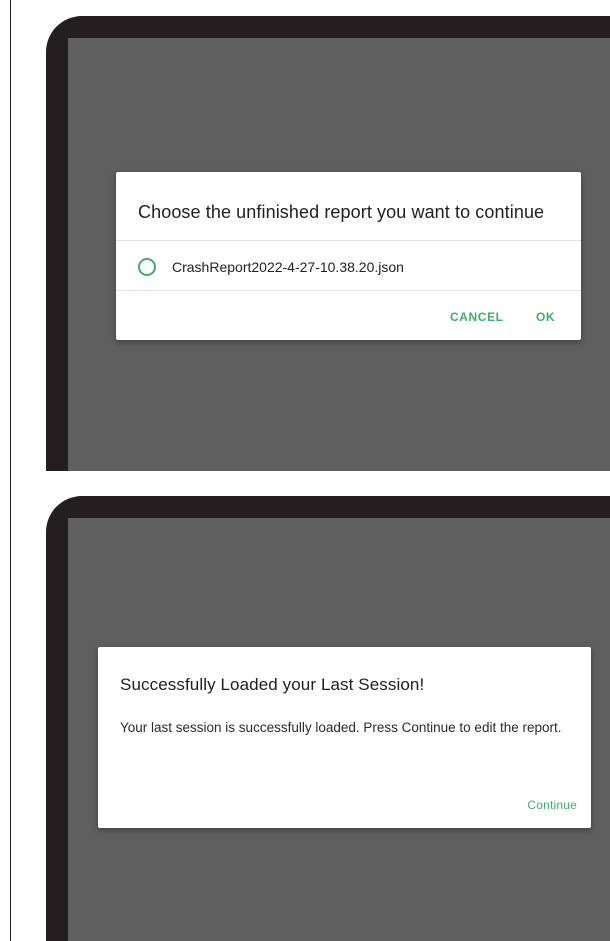 This screenshot has height=941, width=610. Describe the element at coordinates (147, 267) in the screenshot. I see `radio-unchecked-icon` at that location.